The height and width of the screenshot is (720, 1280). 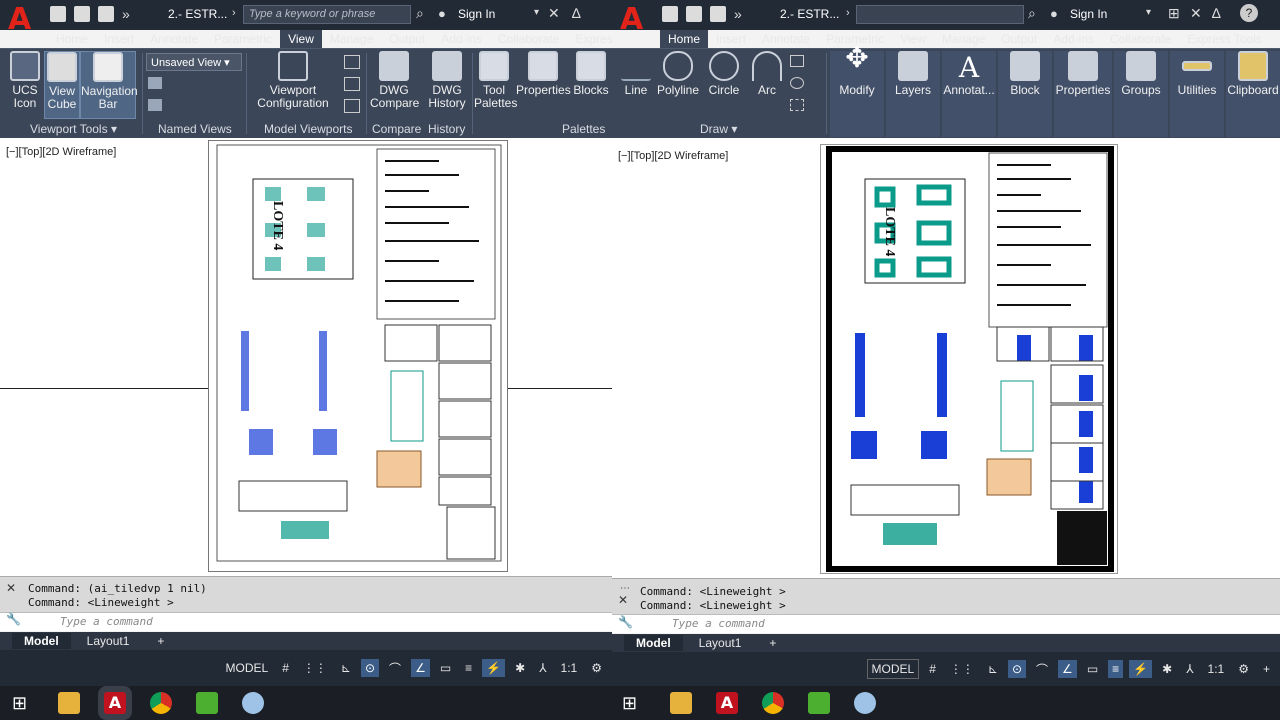 What do you see at coordinates (447, 80) in the screenshot?
I see `dwg-history-button: DWG History` at bounding box center [447, 80].